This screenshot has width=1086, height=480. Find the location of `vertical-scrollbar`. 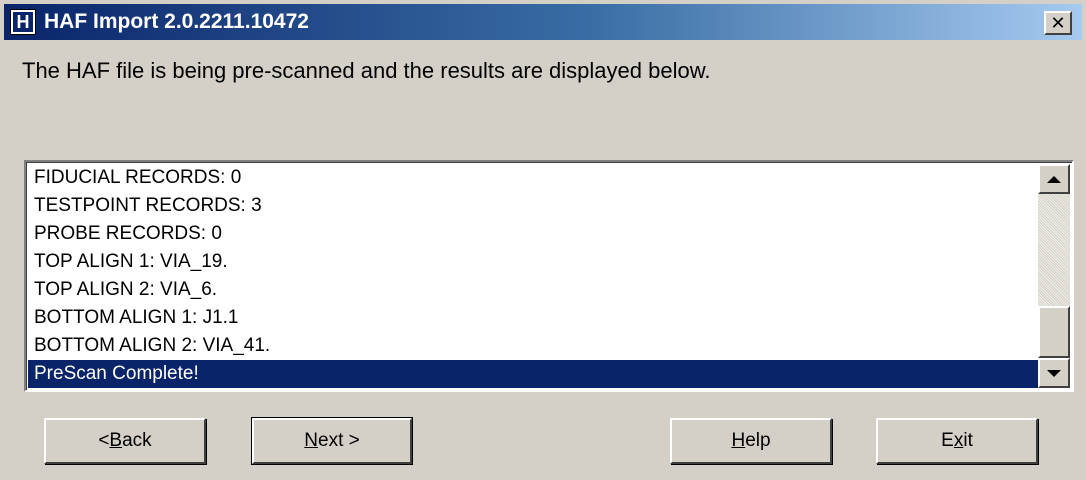

vertical-scrollbar is located at coordinates (1054, 276).